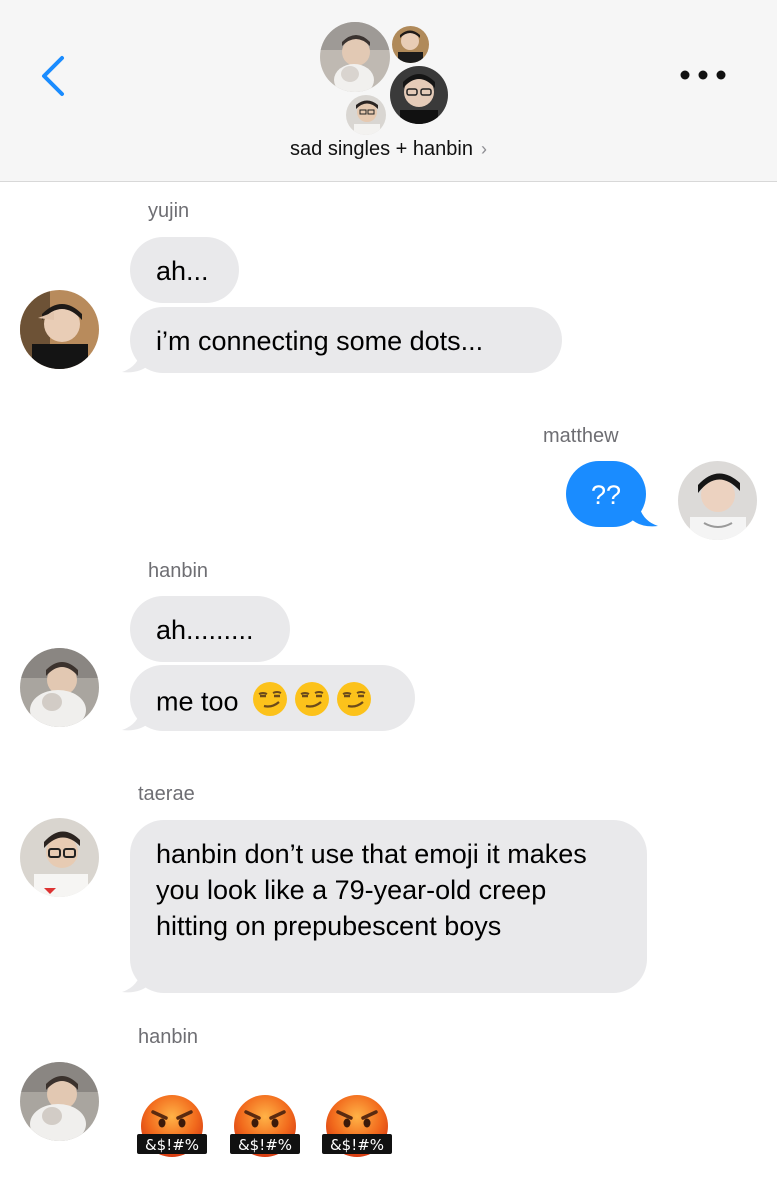 The width and height of the screenshot is (777, 1199). What do you see at coordinates (166, 794) in the screenshot?
I see `sender-name-taerae: taerae` at bounding box center [166, 794].